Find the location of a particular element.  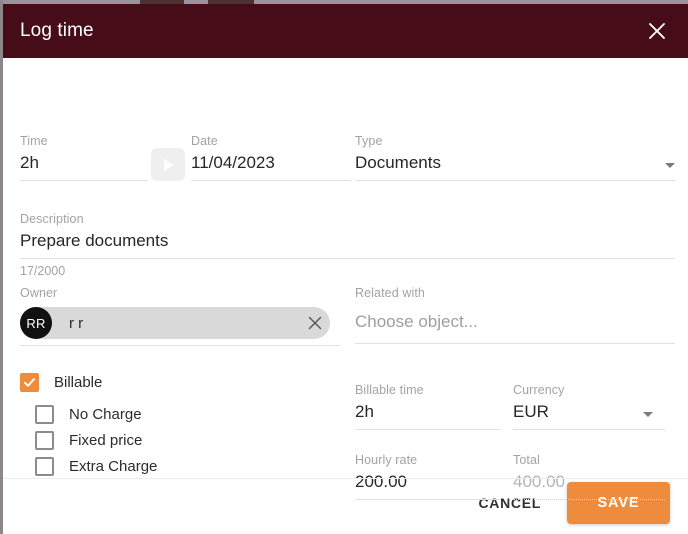

billable-label: Billable is located at coordinates (78, 382).